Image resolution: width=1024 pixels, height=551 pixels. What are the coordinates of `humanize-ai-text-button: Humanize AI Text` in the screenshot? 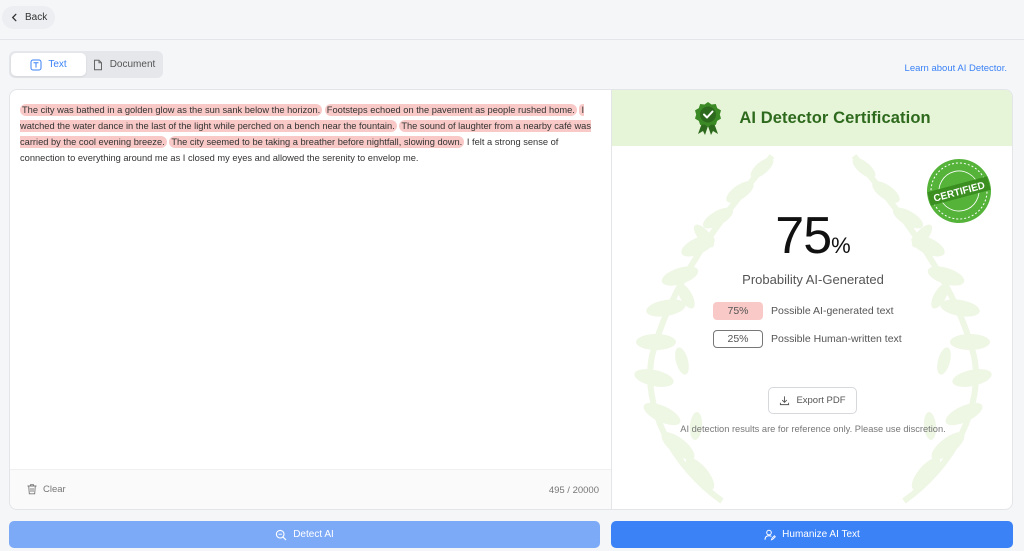 It's located at (812, 534).